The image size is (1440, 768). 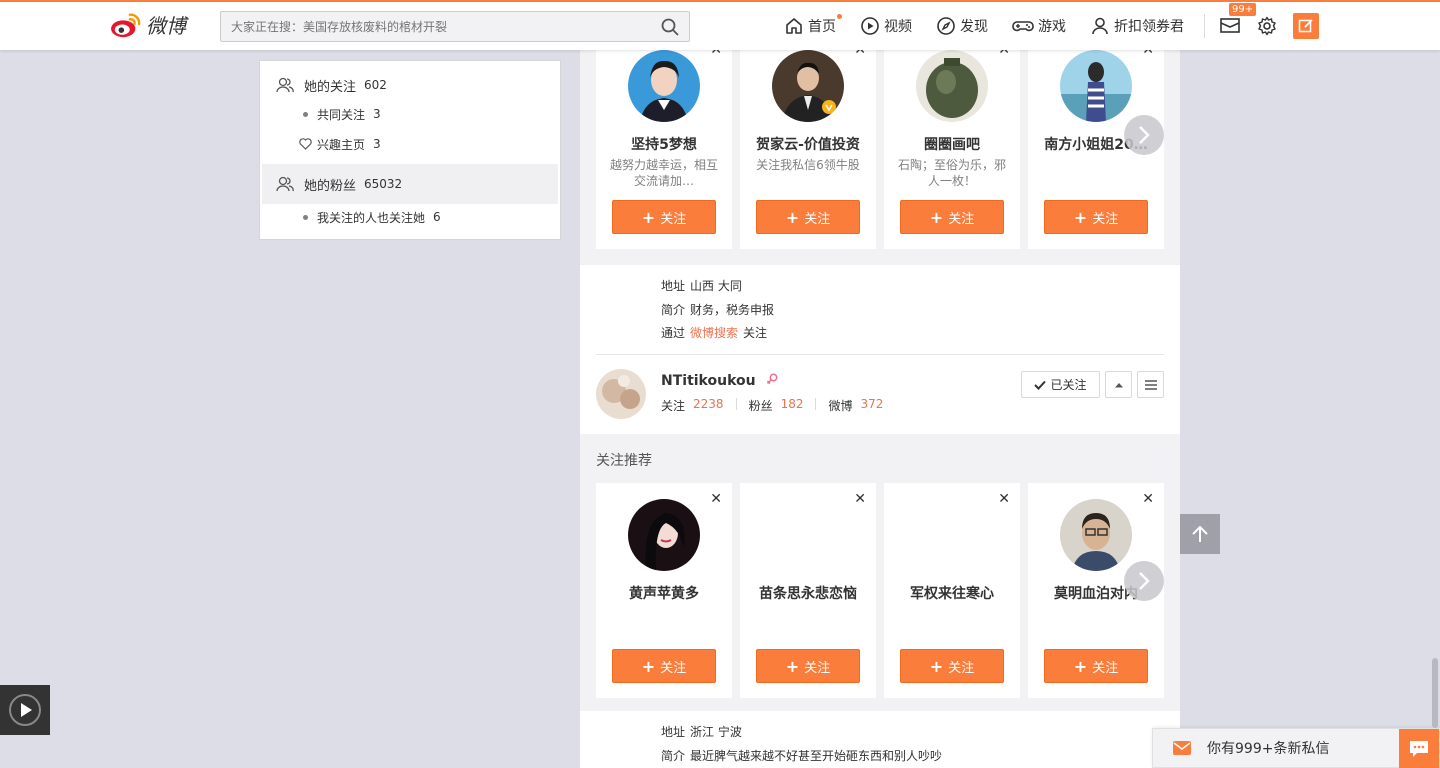 What do you see at coordinates (410, 144) in the screenshot?
I see `interest-page-link: 兴趣主页 3` at bounding box center [410, 144].